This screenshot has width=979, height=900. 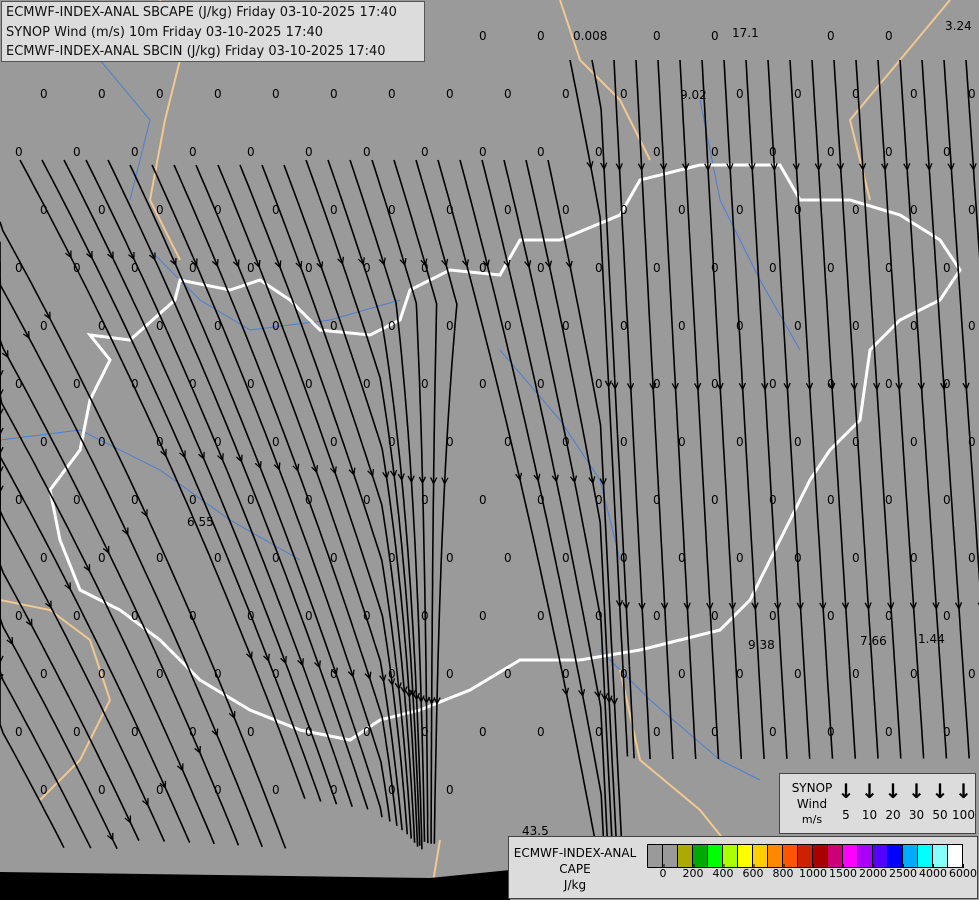 What do you see at coordinates (200, 522) in the screenshot?
I see `cape-value-label: 6.55` at bounding box center [200, 522].